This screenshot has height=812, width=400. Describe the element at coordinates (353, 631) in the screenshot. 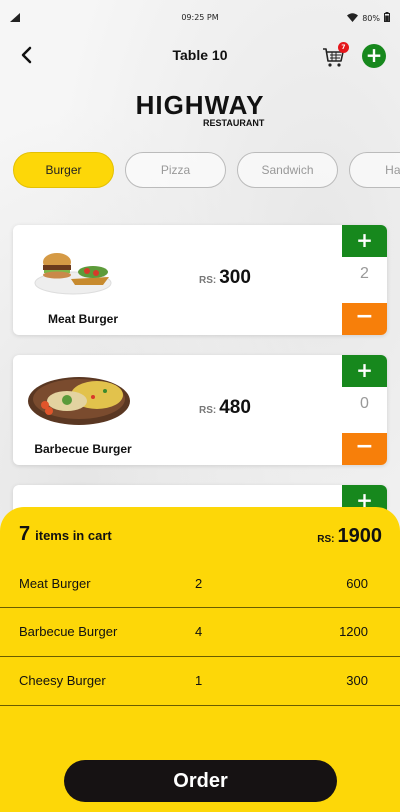

I see `cart-item-price: 1200` at that location.